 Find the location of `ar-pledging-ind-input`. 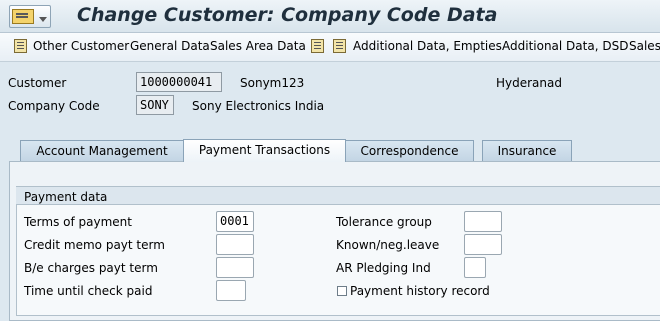

ar-pledging-ind-input is located at coordinates (475, 267).